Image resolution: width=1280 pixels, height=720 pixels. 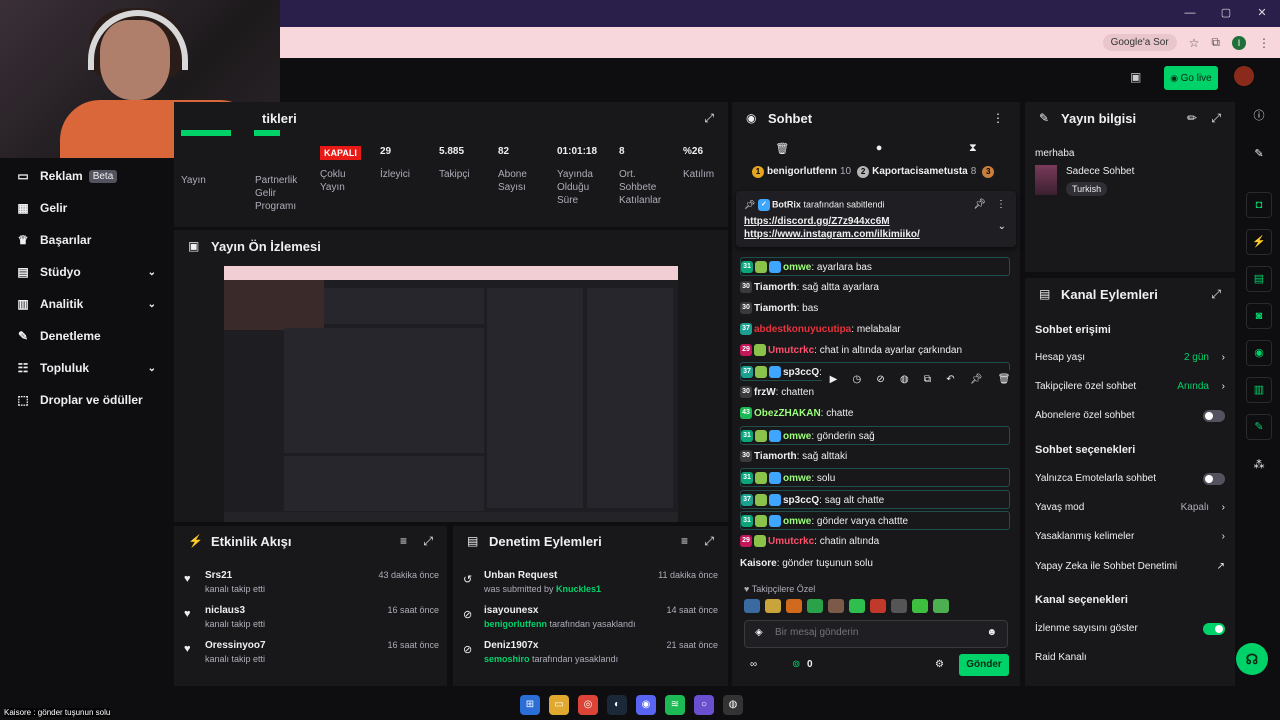 I want to click on mod-desc-user: semoshiro, so click(x=507, y=659).